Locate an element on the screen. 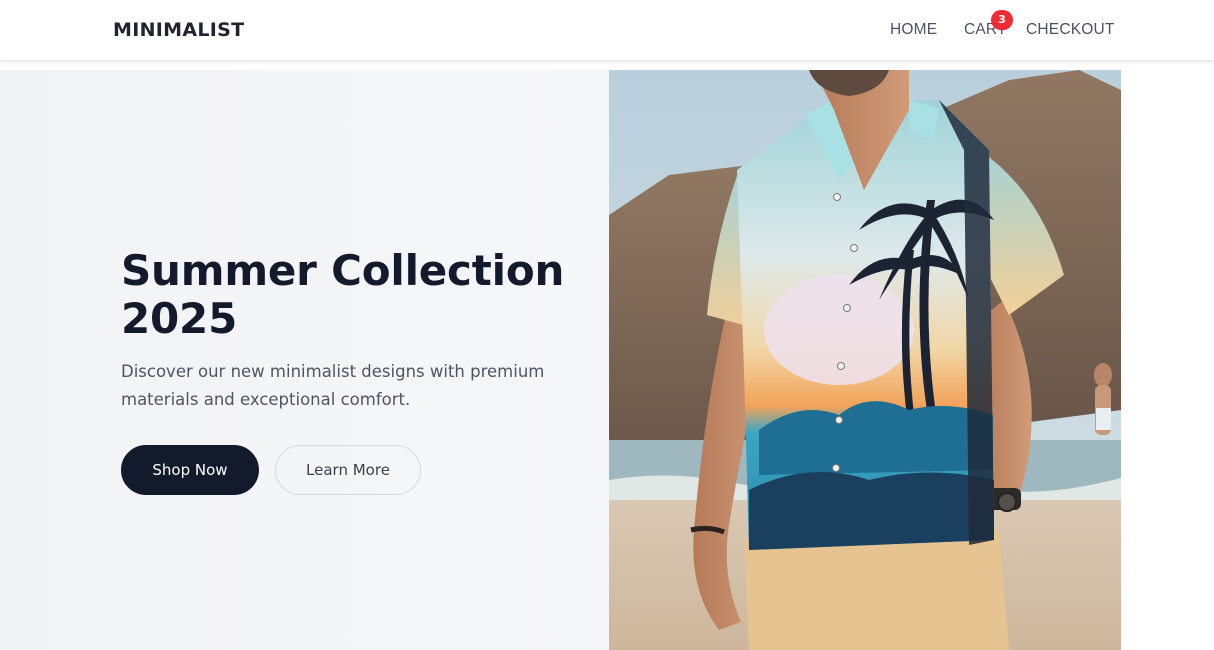 The width and height of the screenshot is (1214, 650). learn-more-button: Learn More is located at coordinates (348, 470).